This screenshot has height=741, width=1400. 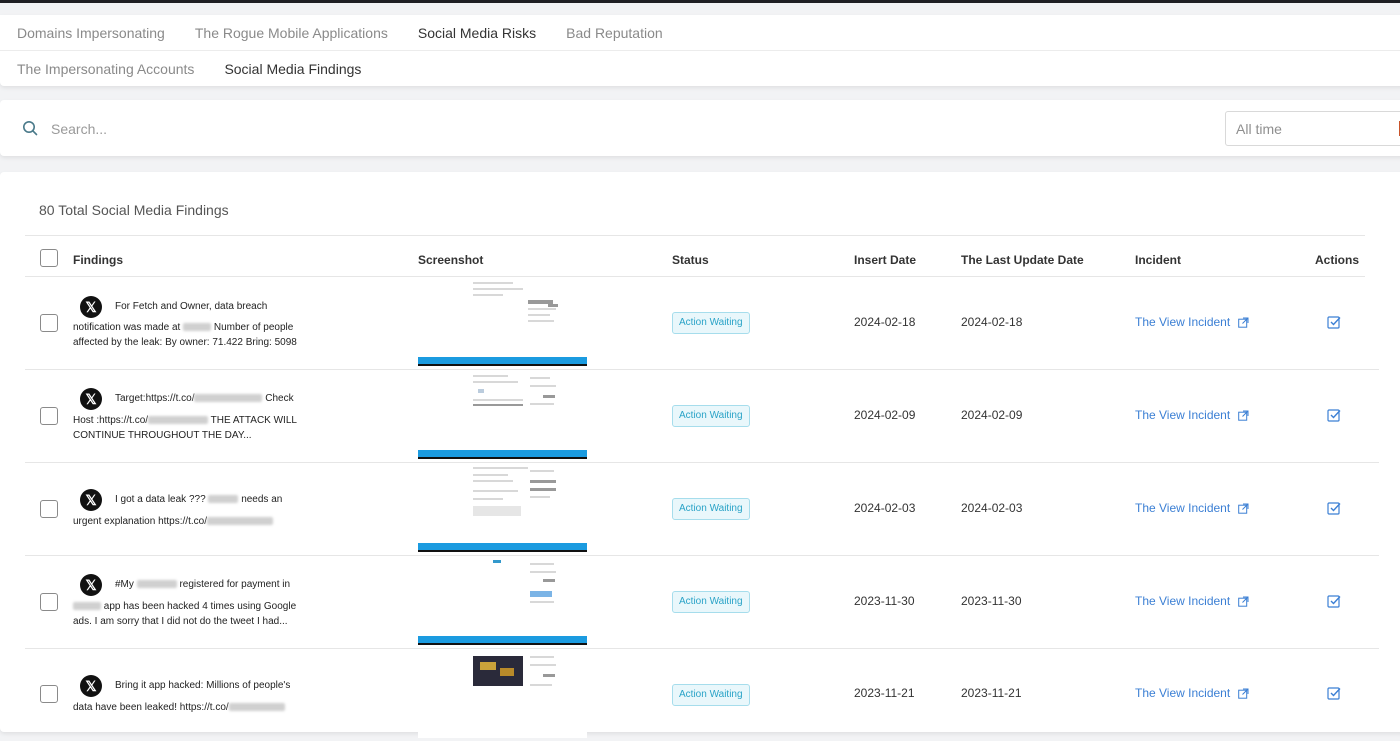 I want to click on search-input, so click(x=351, y=129).